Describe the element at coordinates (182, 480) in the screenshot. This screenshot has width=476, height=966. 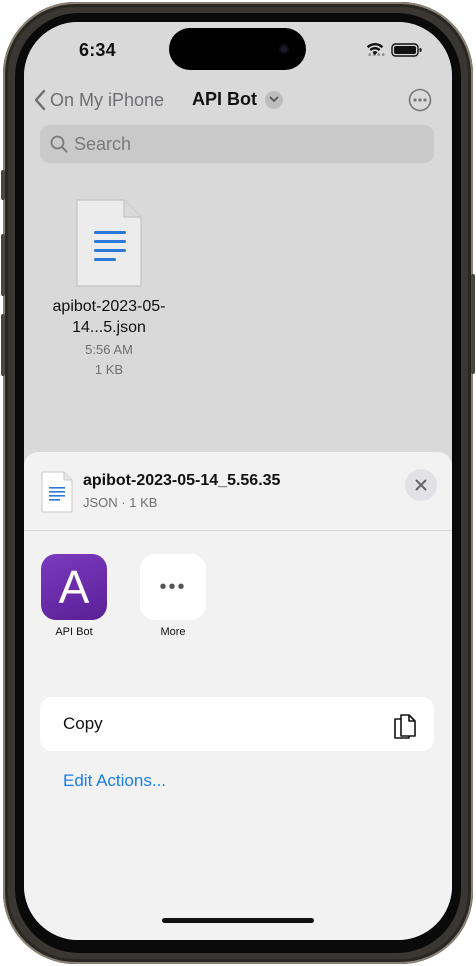
I see `share-file-title: apibot-2023-05-14_5.56.35` at that location.